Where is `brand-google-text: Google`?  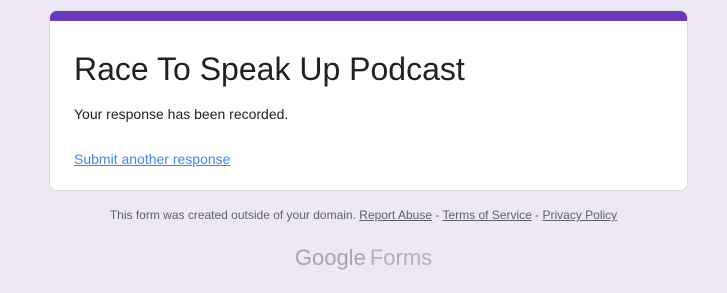
brand-google-text: Google is located at coordinates (330, 257).